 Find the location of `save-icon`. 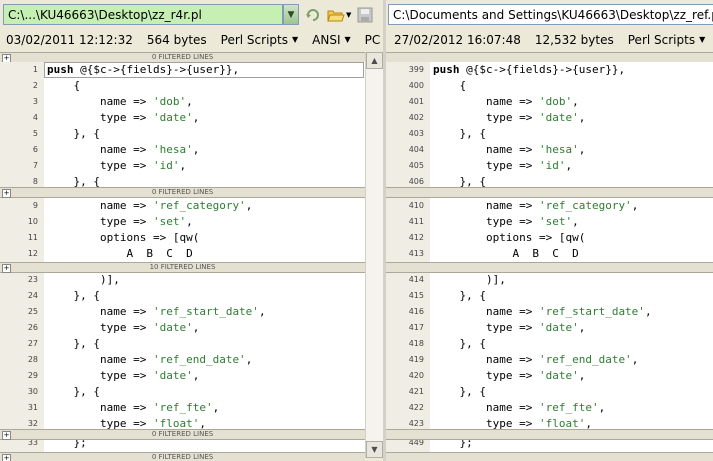

save-icon is located at coordinates (365, 15).